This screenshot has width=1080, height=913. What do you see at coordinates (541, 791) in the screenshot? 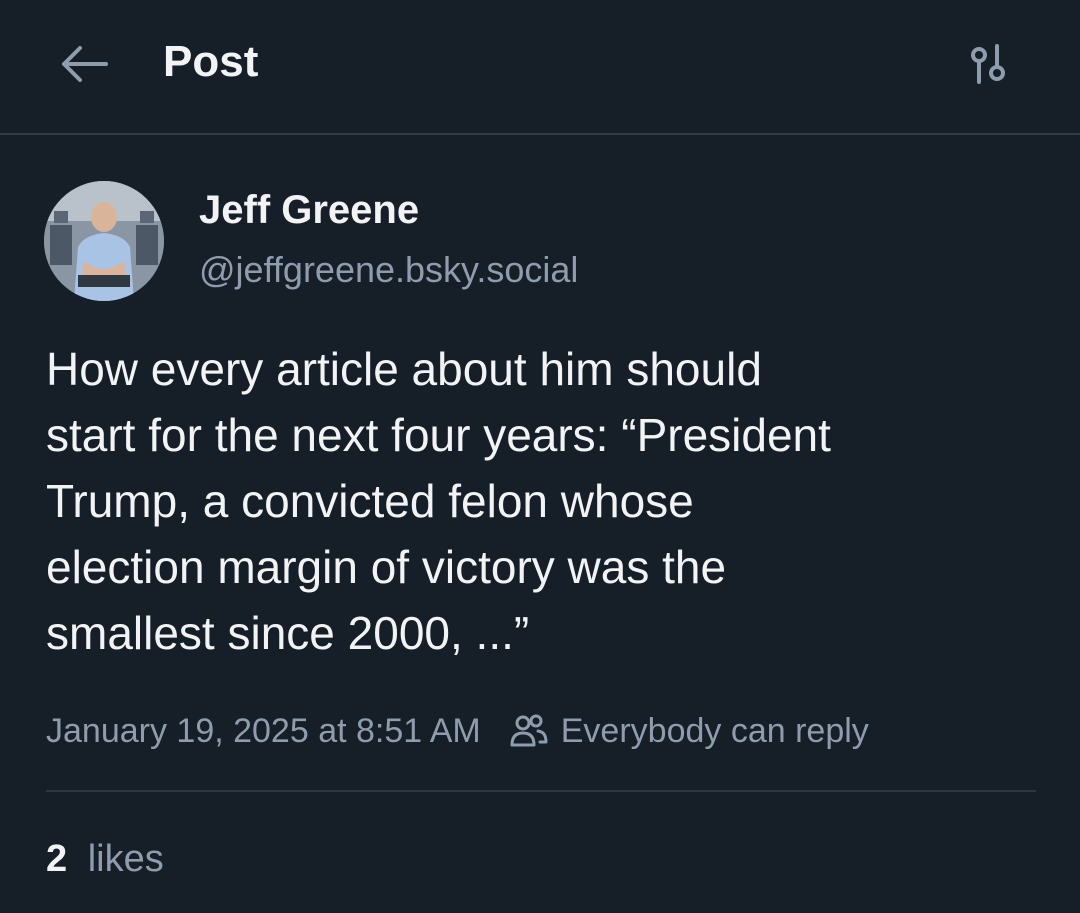
I see `divider` at bounding box center [541, 791].